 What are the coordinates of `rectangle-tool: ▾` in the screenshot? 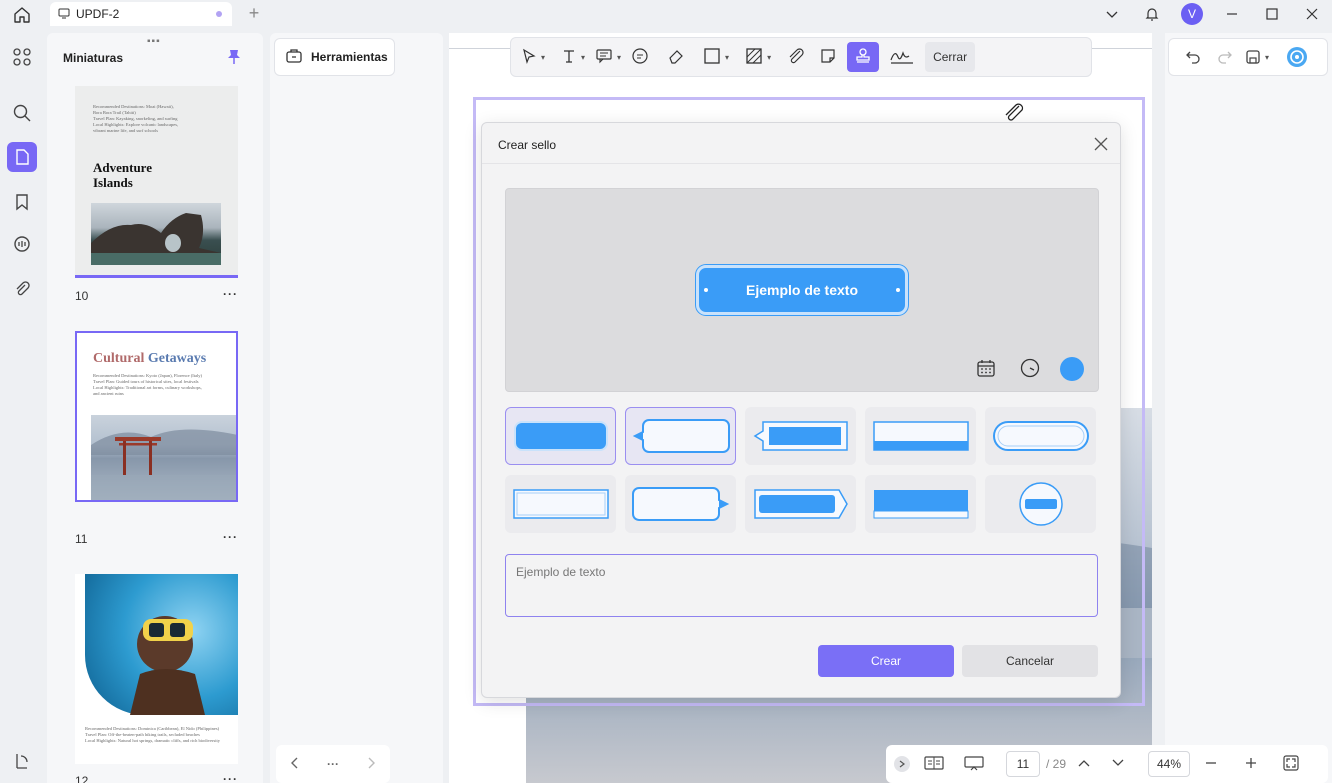 It's located at (716, 57).